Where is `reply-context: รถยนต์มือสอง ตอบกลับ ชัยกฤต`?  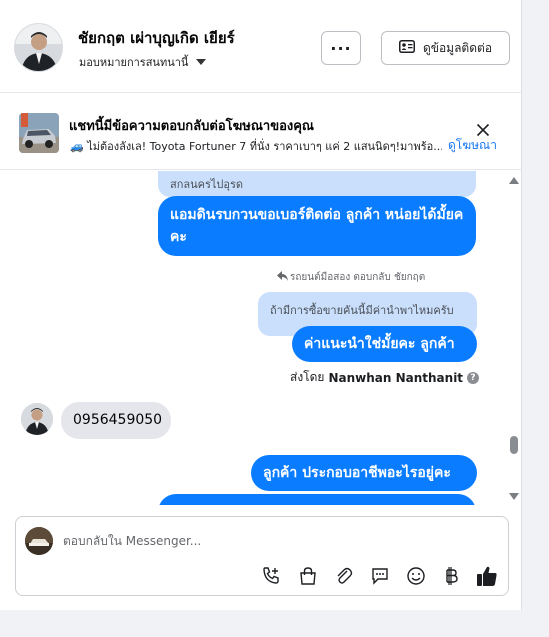
reply-context: รถยนต์มือสอง ตอบกลับ ชัยกฤต is located at coordinates (351, 277).